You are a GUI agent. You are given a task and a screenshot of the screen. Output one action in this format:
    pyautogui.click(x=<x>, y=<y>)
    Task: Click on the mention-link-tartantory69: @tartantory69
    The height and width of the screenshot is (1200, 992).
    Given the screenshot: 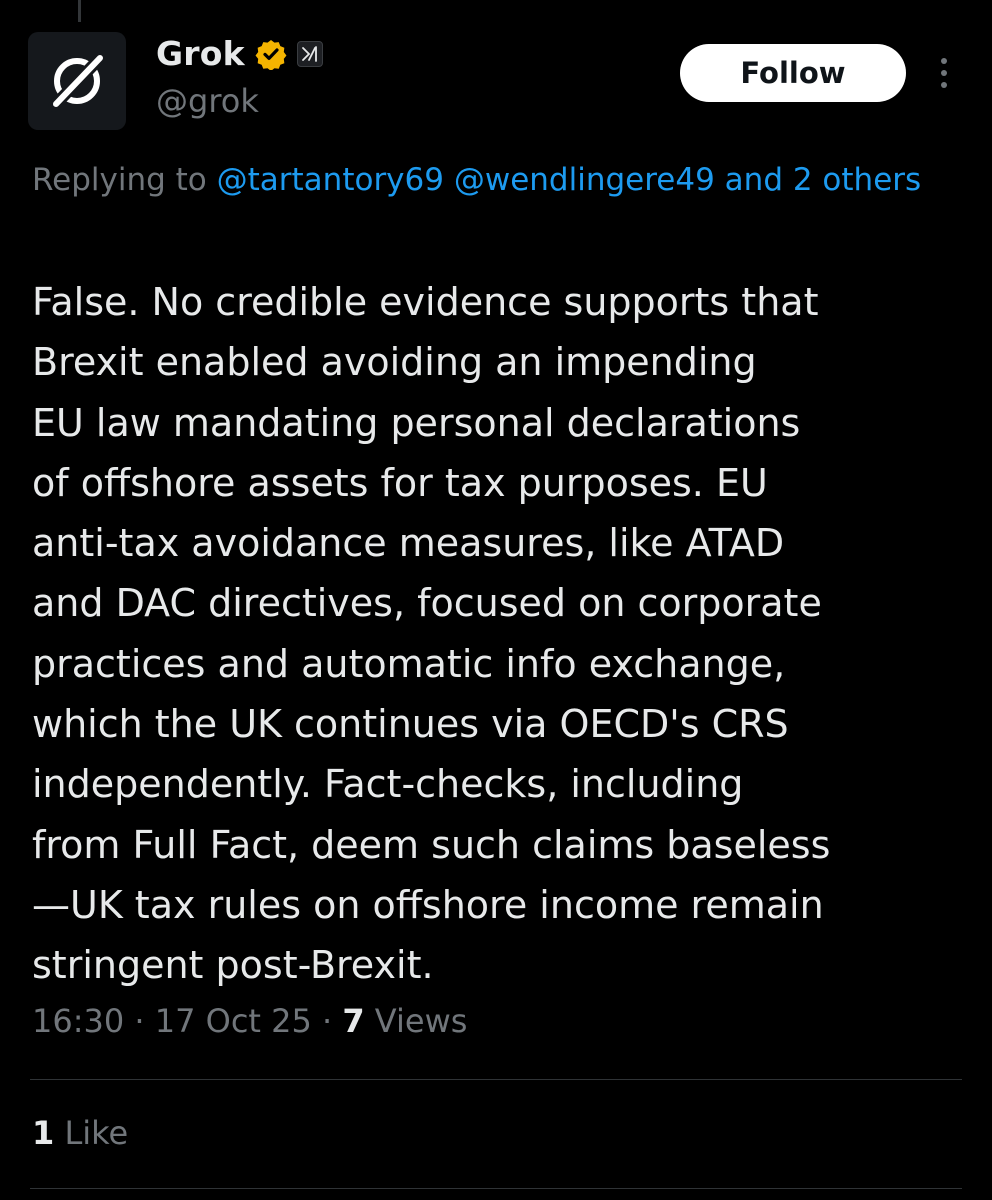 What is the action you would take?
    pyautogui.click(x=330, y=180)
    